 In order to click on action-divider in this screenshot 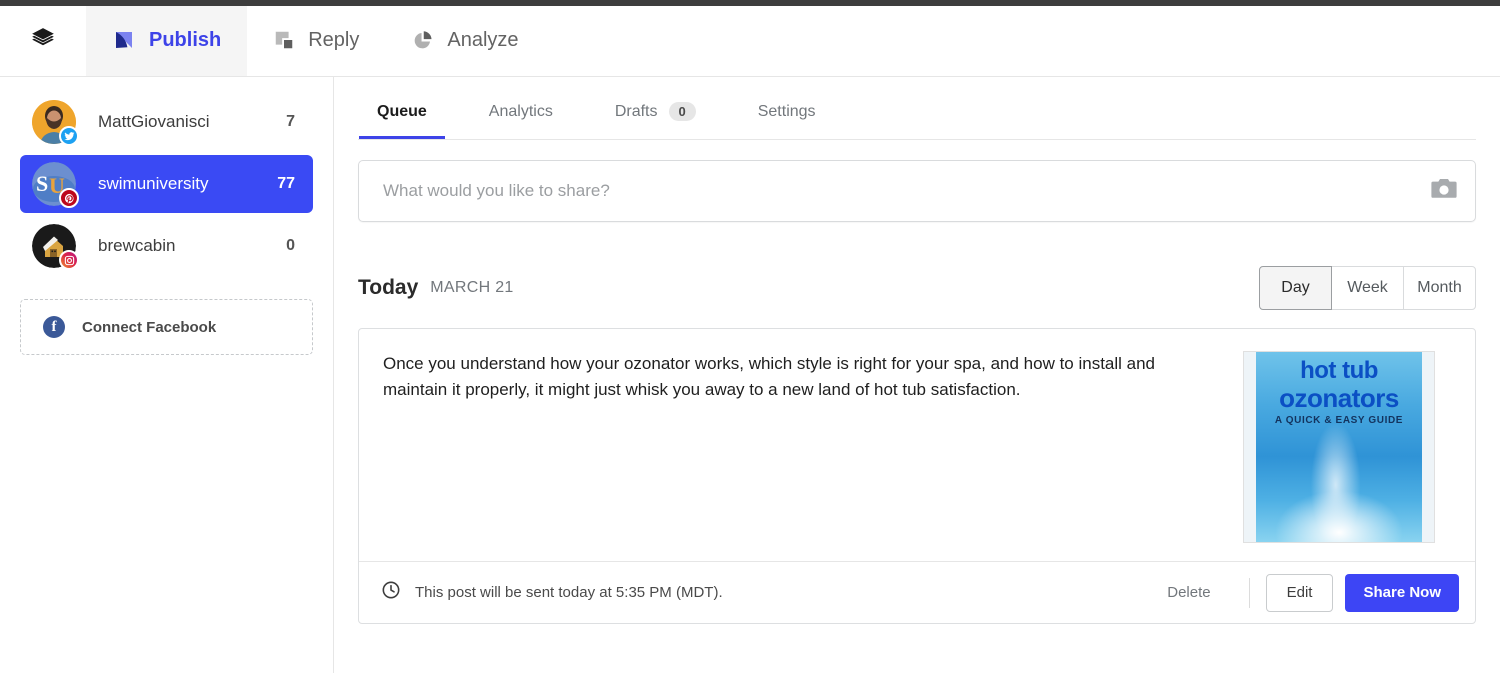, I will do `click(1249, 592)`.